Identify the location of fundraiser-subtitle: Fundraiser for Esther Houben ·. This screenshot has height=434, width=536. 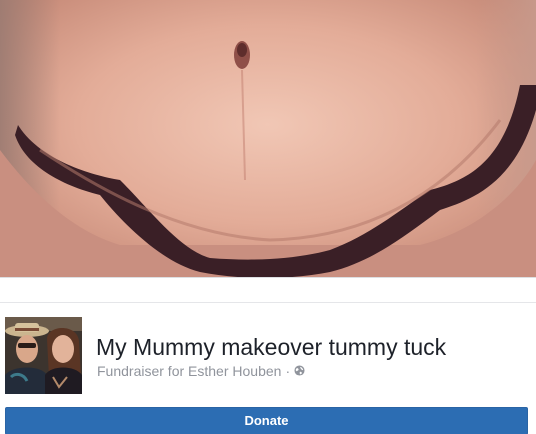
(201, 371).